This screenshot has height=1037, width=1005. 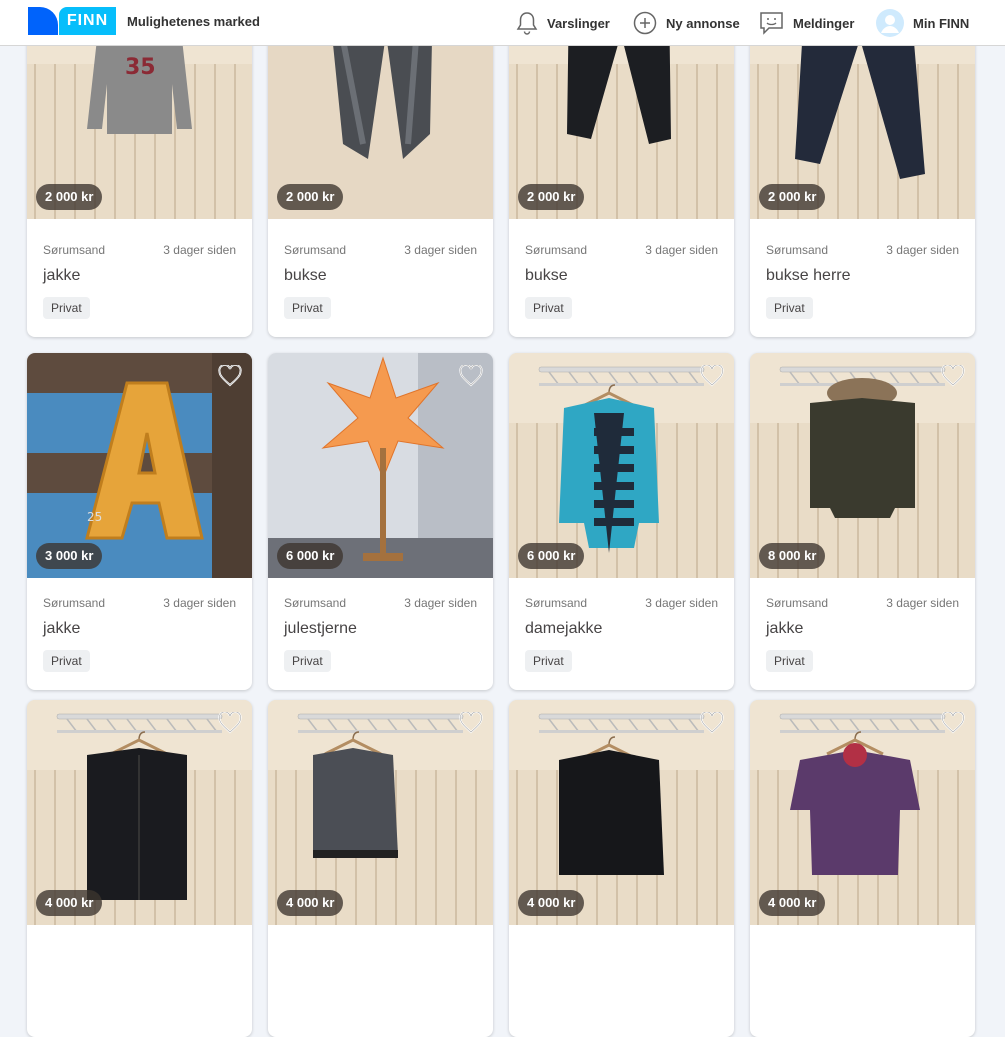 I want to click on notifications-button: Varslinger, so click(x=563, y=23).